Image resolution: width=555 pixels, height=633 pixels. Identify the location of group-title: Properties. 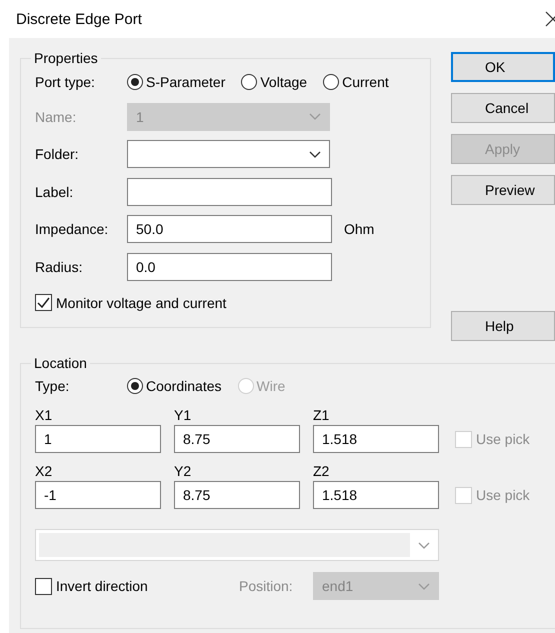
(66, 58).